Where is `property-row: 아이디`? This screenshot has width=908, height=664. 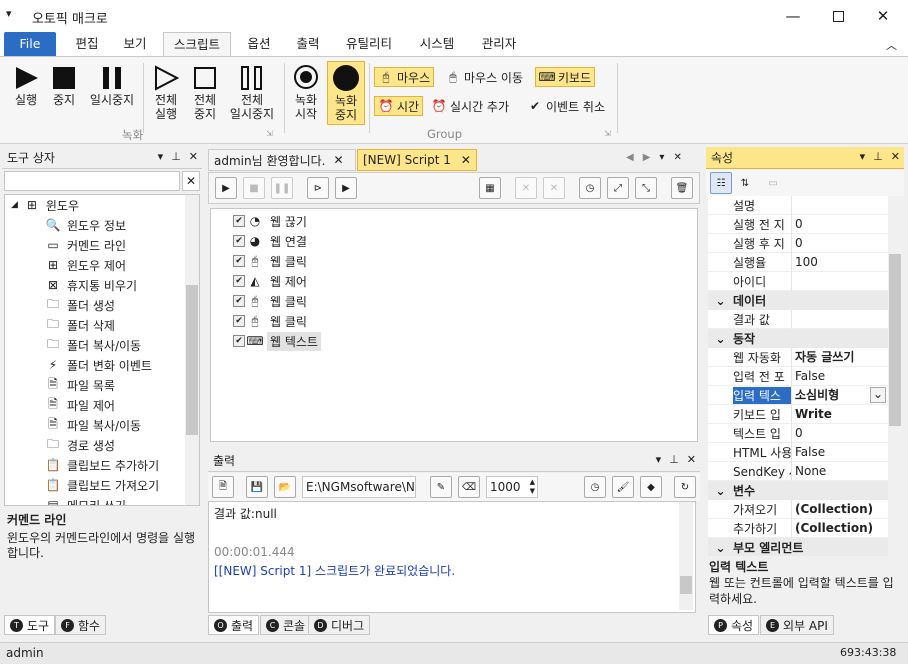 property-row: 아이디 is located at coordinates (798, 281).